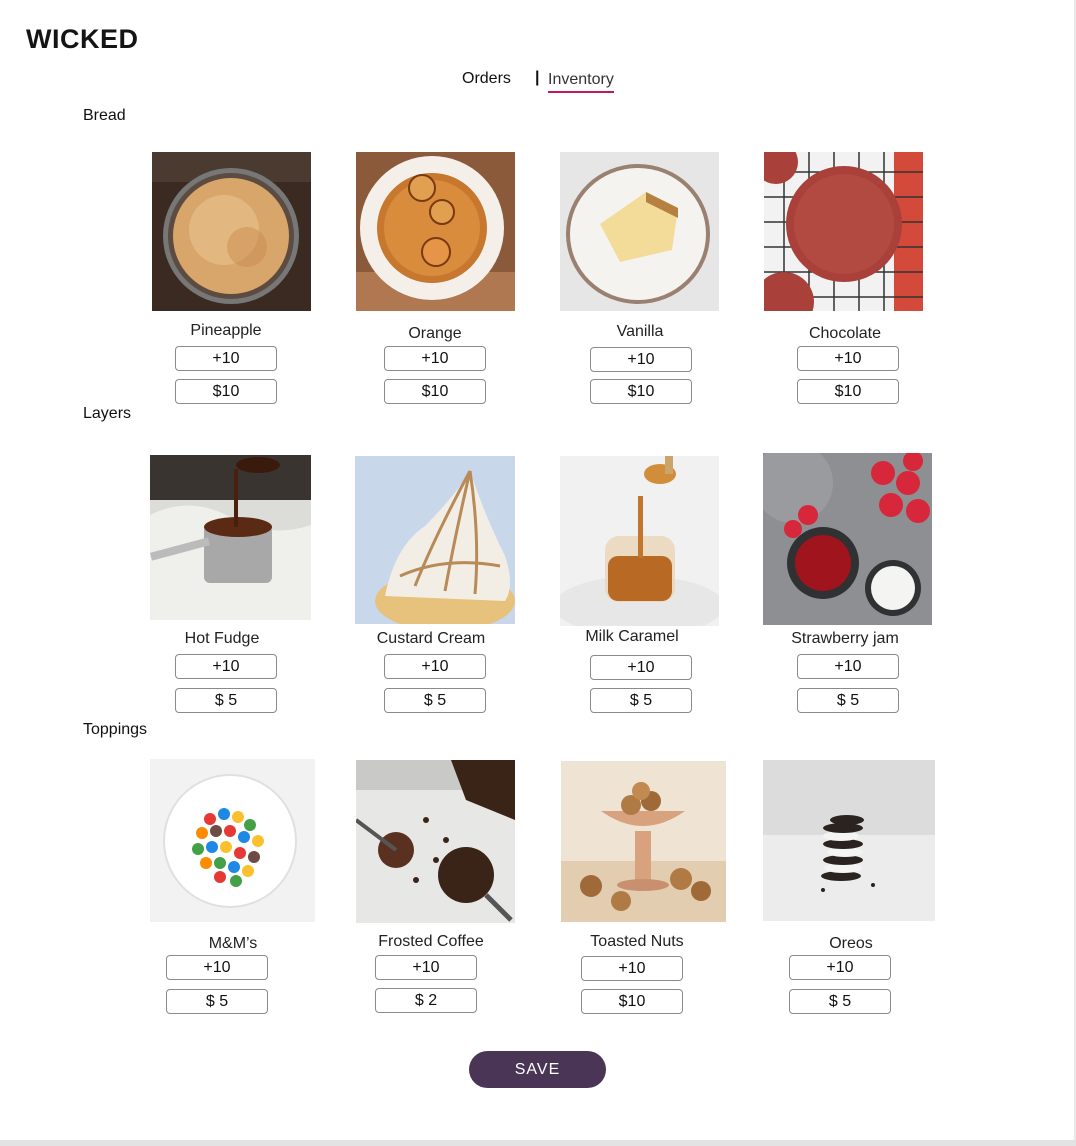 This screenshot has width=1076, height=1146. Describe the element at coordinates (847, 539) in the screenshot. I see `strawberry-jam-image` at that location.